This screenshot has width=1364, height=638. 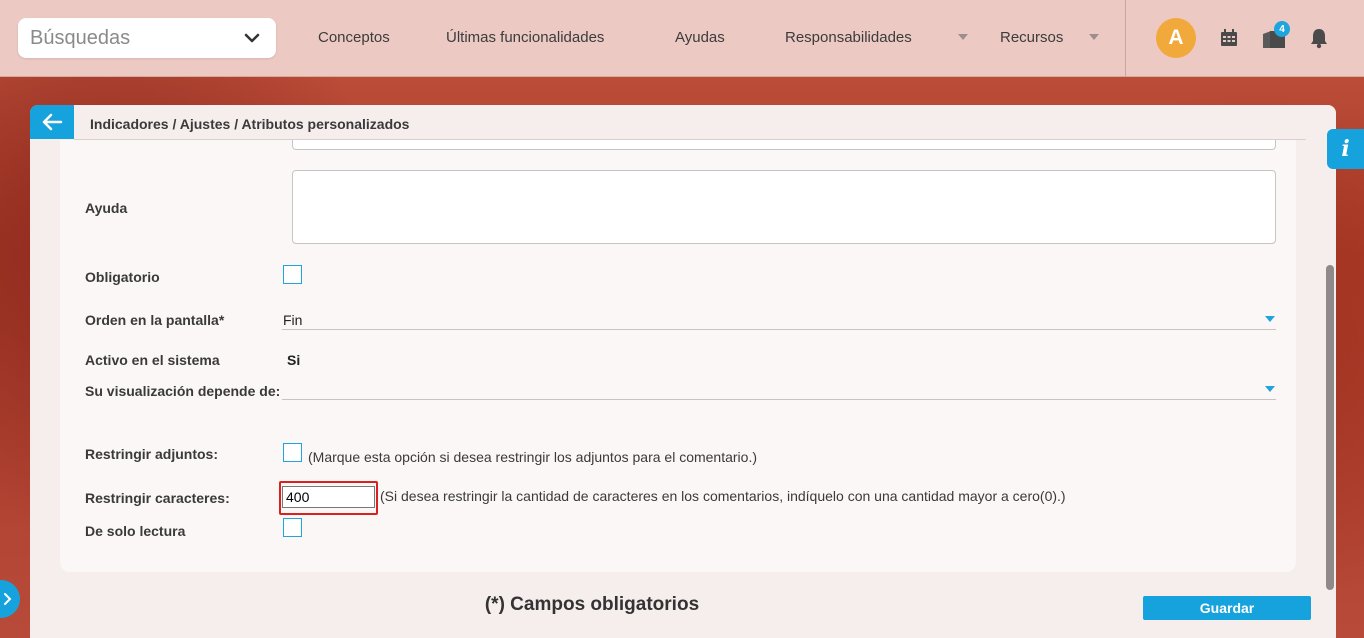 I want to click on restrict-attachments-checkbox, so click(x=292, y=452).